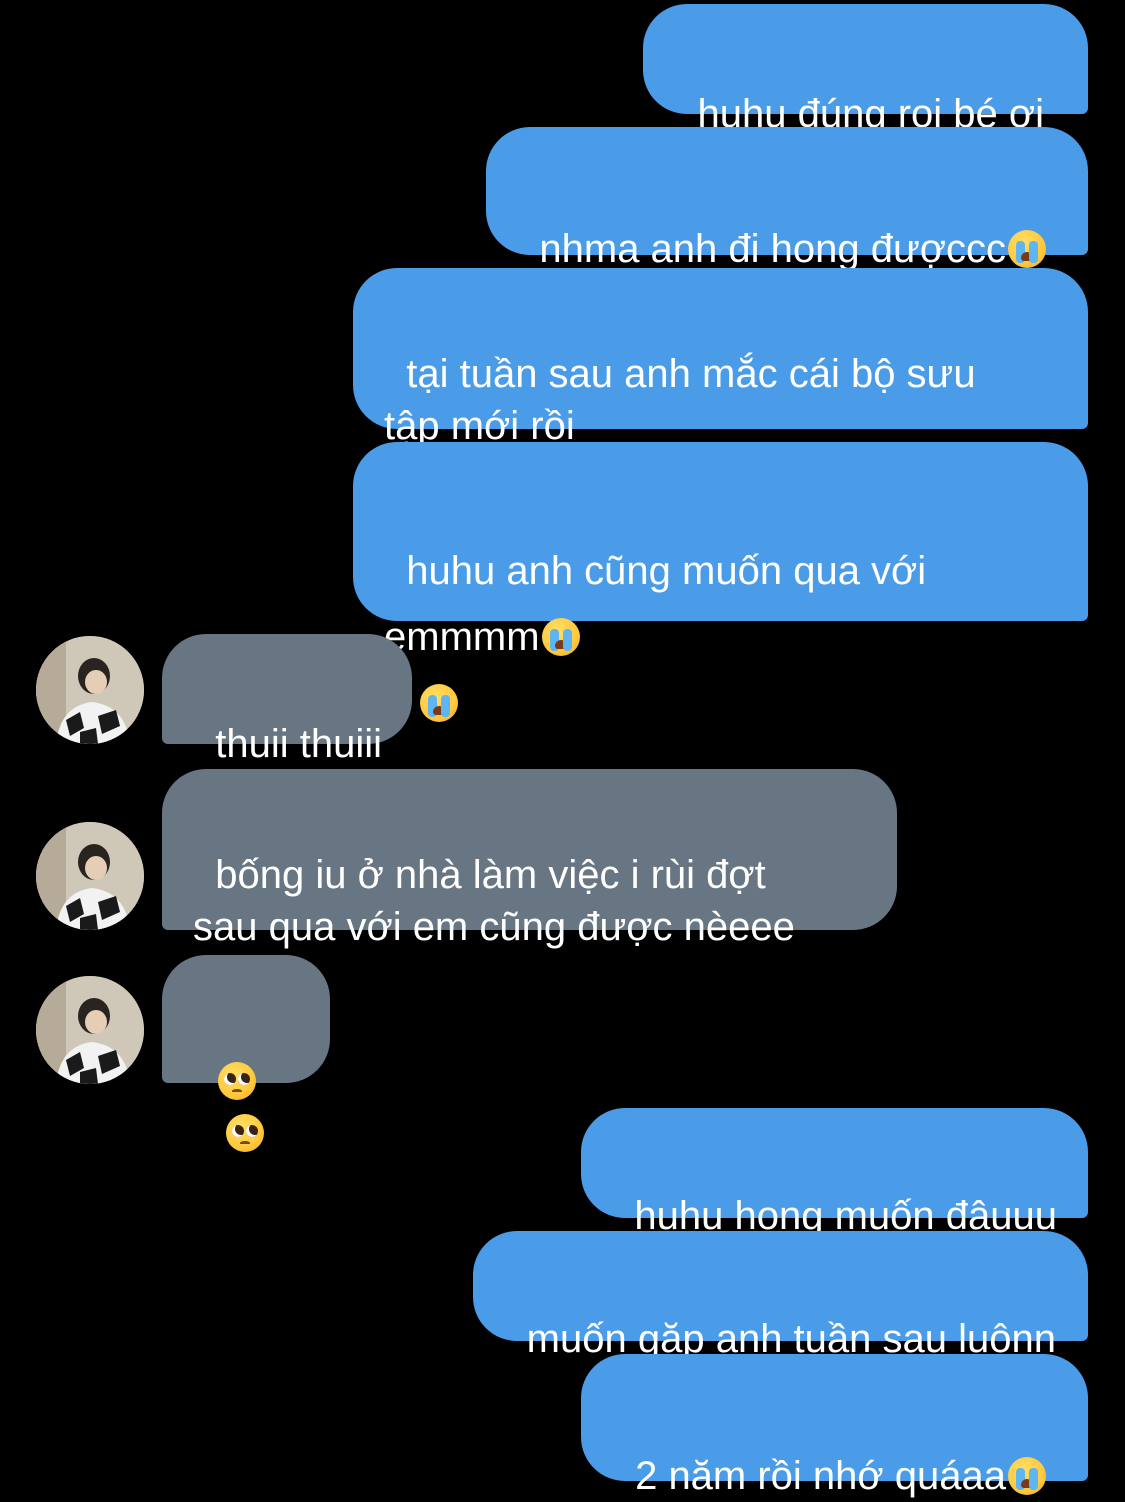 Image resolution: width=1125 pixels, height=1502 pixels. Describe the element at coordinates (820, 1476) in the screenshot. I see `message-text: 2 năm rồi nhớ quáaa` at that location.